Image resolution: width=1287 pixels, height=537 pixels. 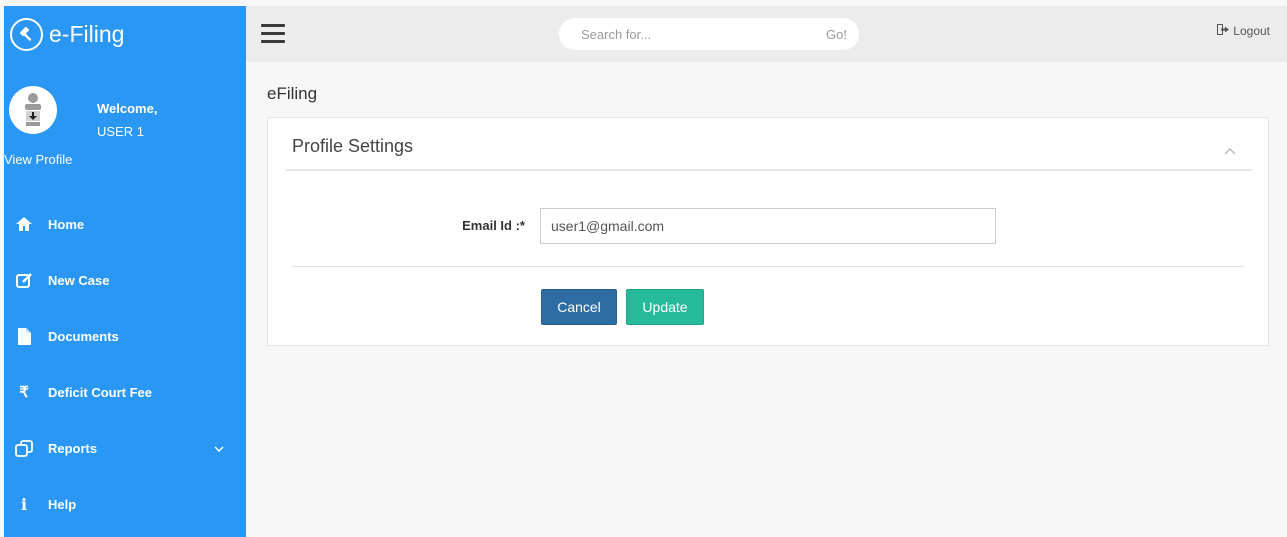 What do you see at coordinates (73, 448) in the screenshot?
I see `sidebar-item-label: Reports` at bounding box center [73, 448].